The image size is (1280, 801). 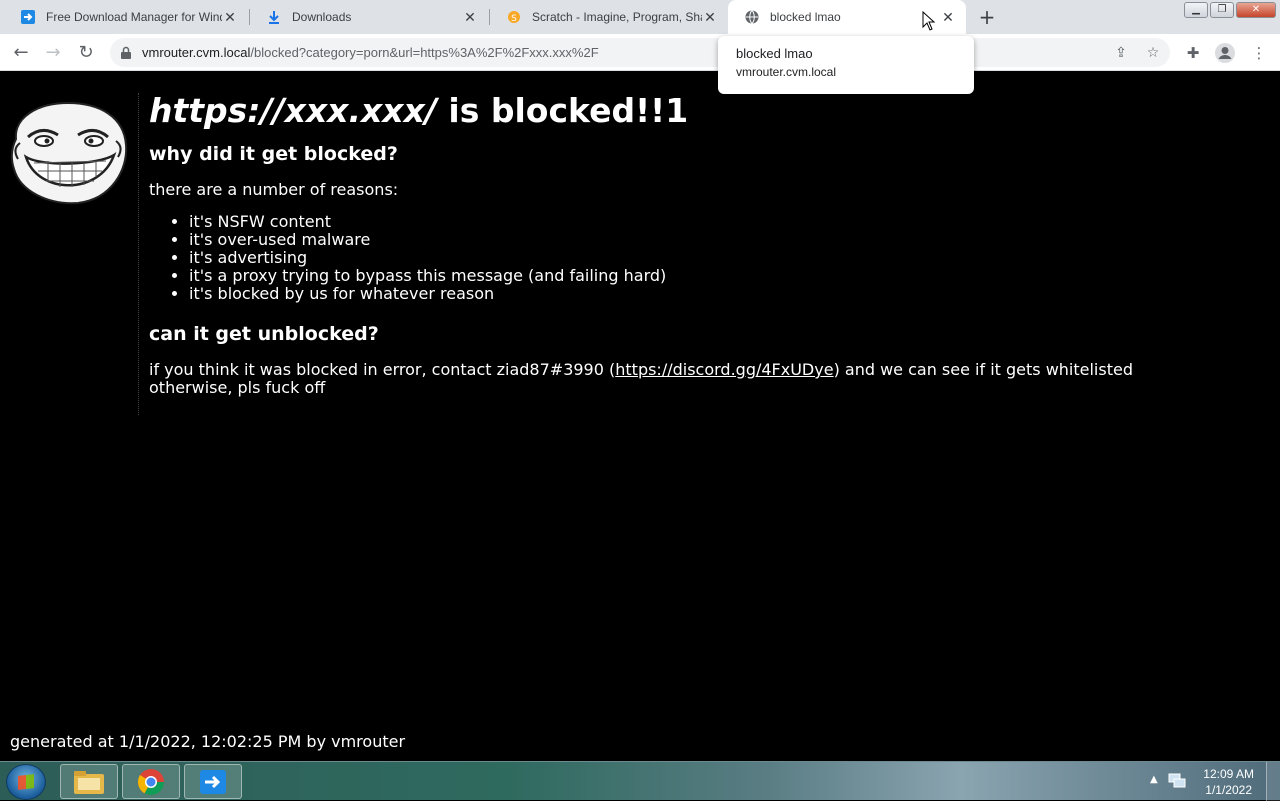 I want to click on taskbar-file-explorer, so click(x=89, y=781).